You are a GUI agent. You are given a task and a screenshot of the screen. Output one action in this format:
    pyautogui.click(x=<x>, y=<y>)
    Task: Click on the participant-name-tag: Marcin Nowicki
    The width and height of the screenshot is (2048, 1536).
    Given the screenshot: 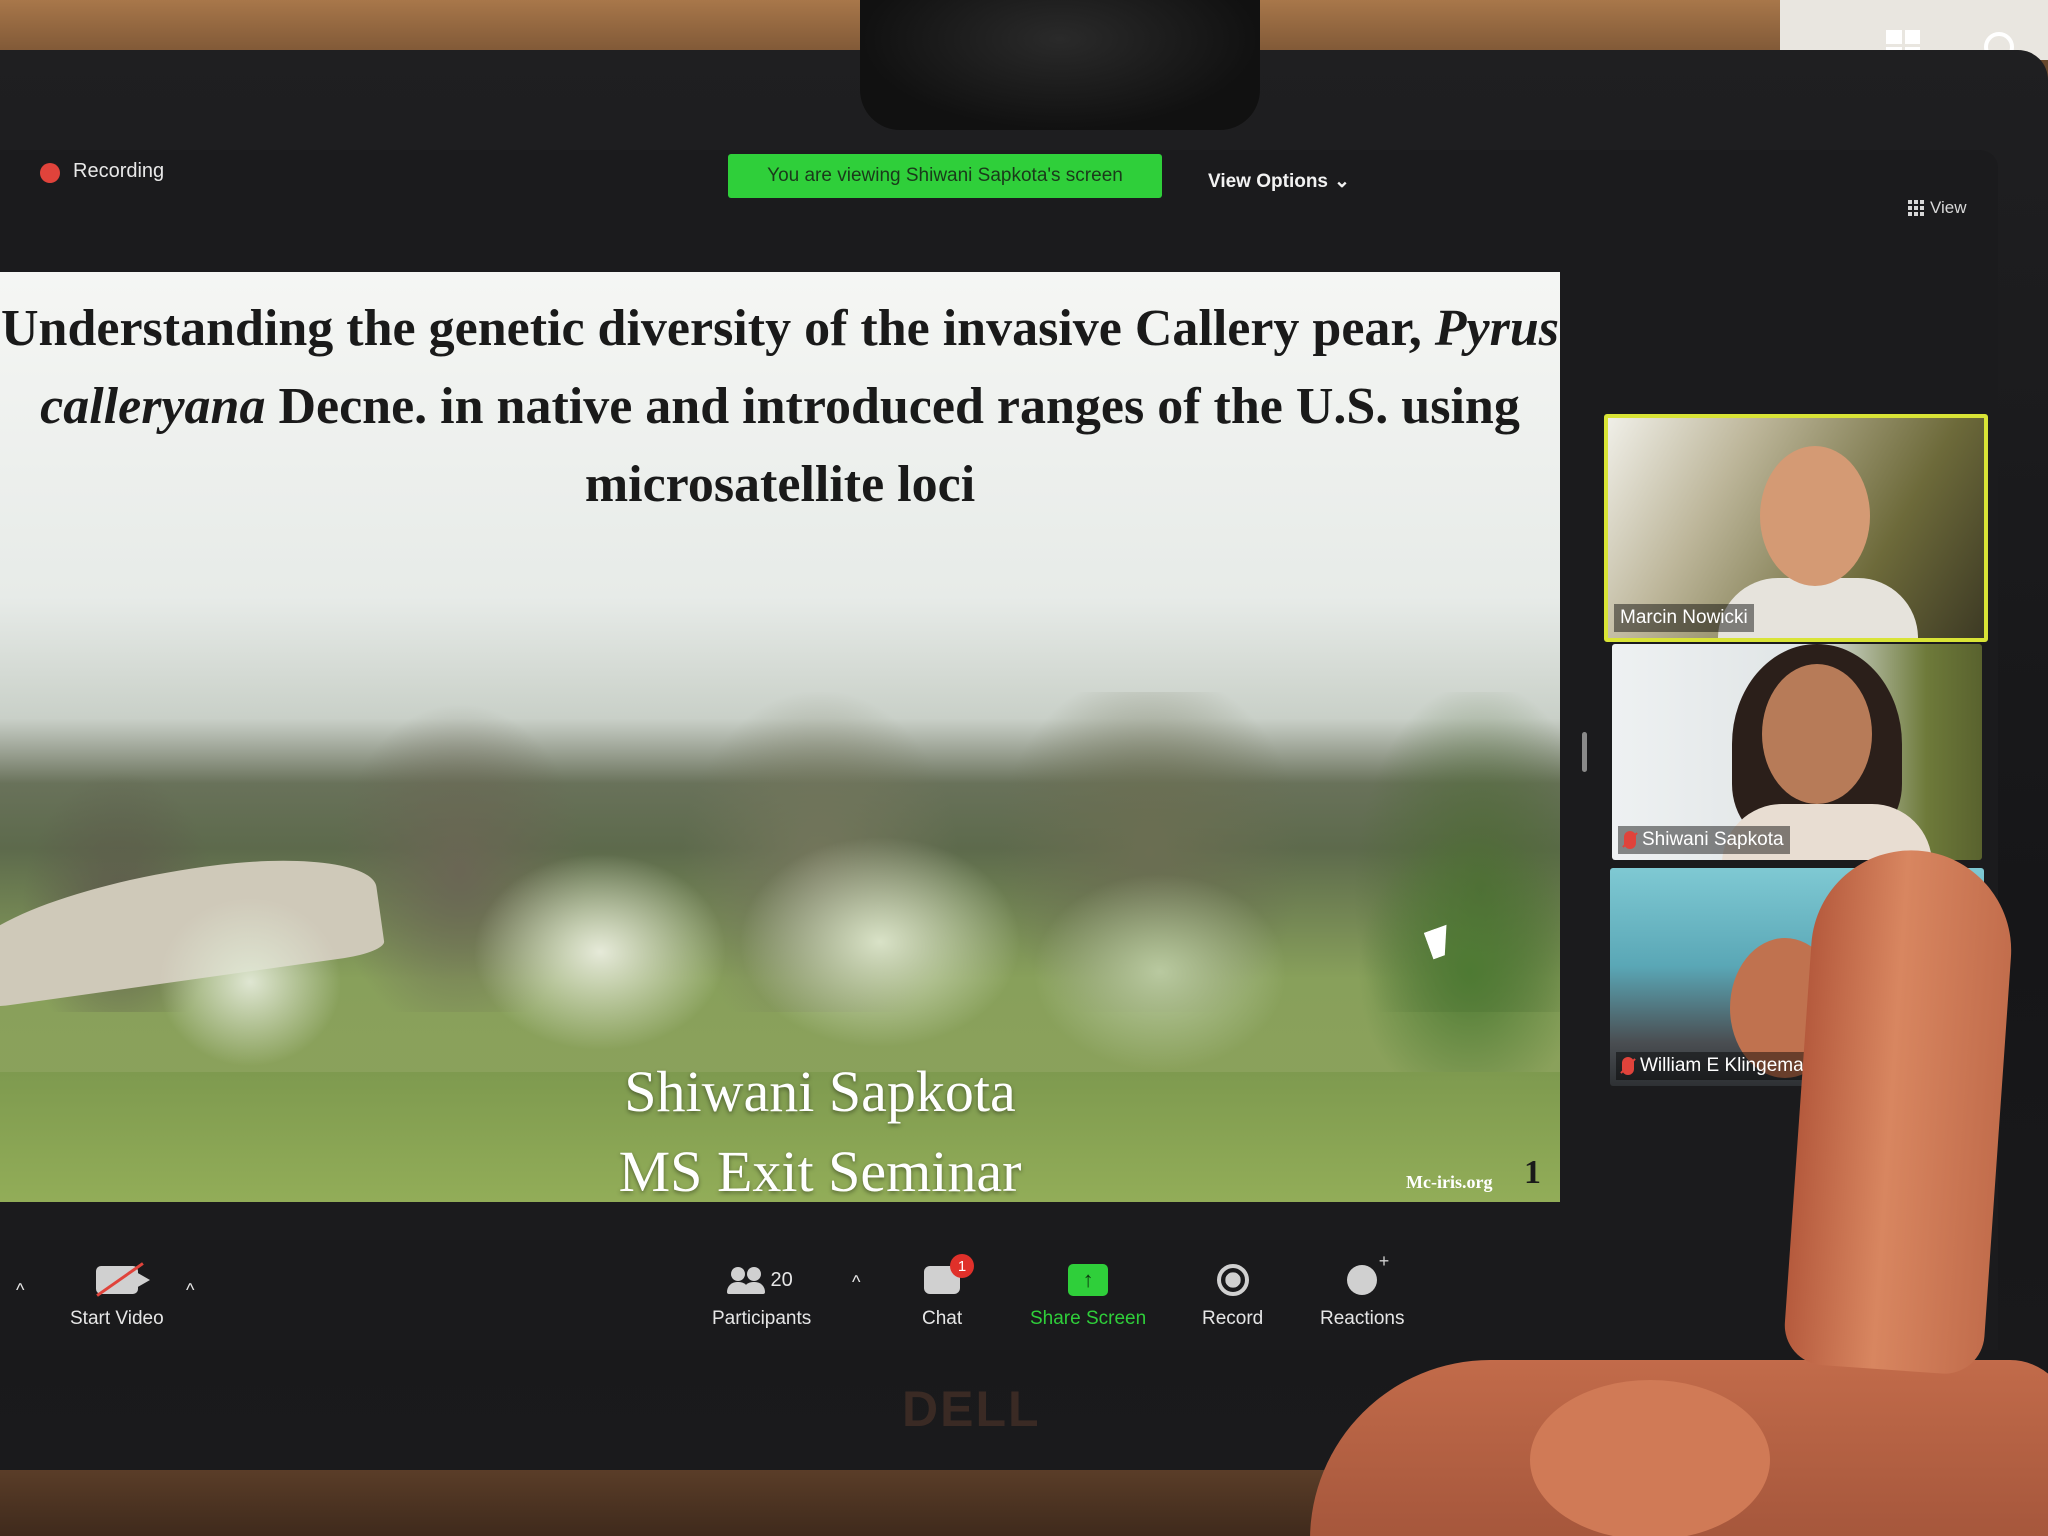 What is the action you would take?
    pyautogui.click(x=1684, y=618)
    